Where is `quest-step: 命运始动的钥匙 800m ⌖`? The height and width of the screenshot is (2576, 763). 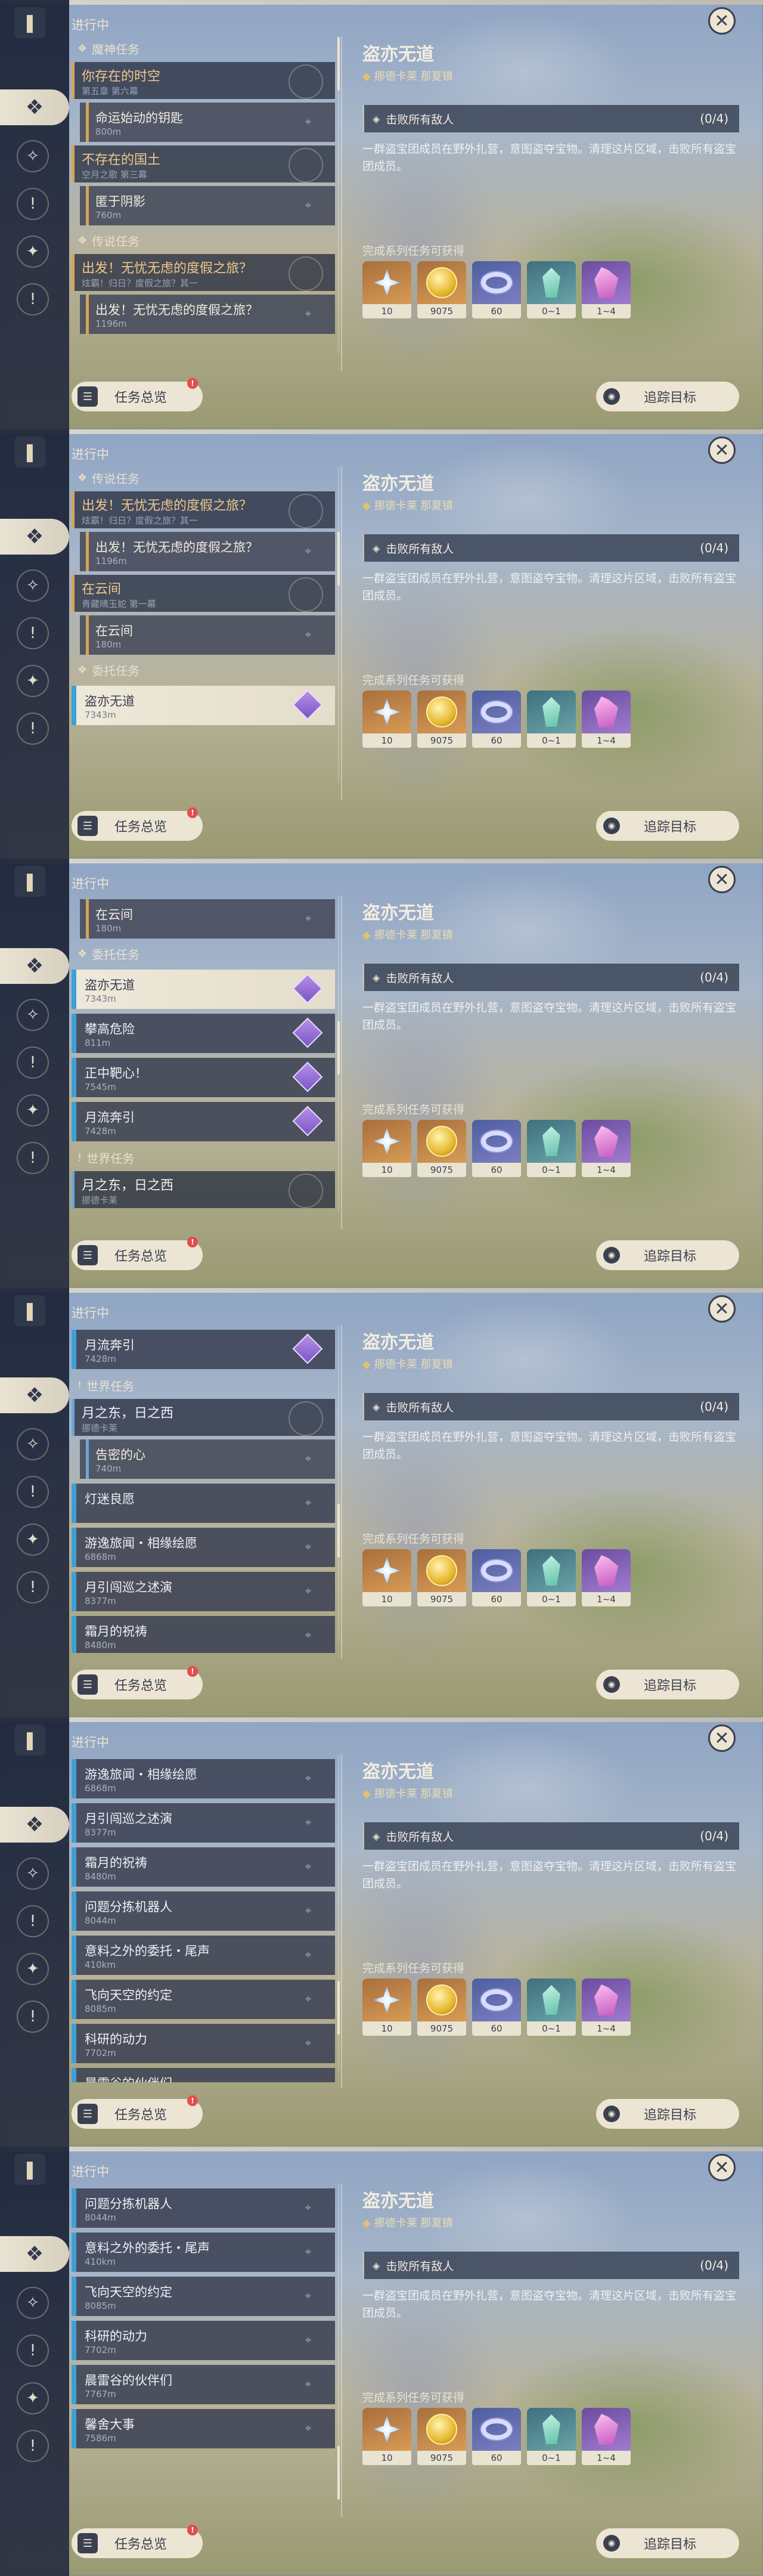
quest-step: 命运始动的钥匙 800m ⌖ is located at coordinates (207, 123).